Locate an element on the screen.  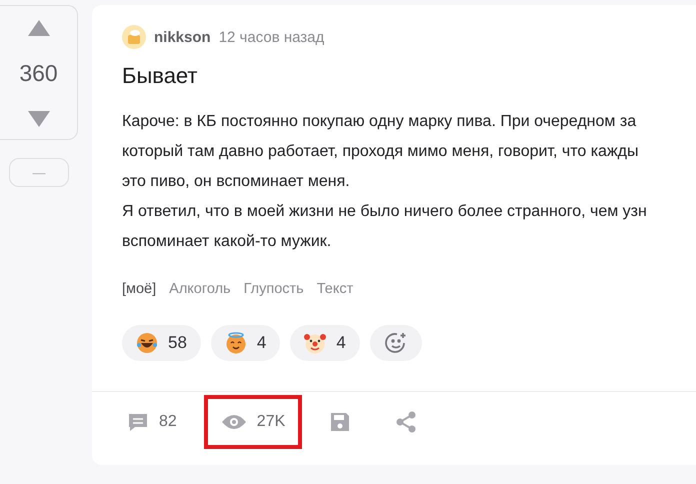
post-text-line: Я ответил, что в моей жизни не было ничего более странного, чем узн is located at coordinates (384, 212).